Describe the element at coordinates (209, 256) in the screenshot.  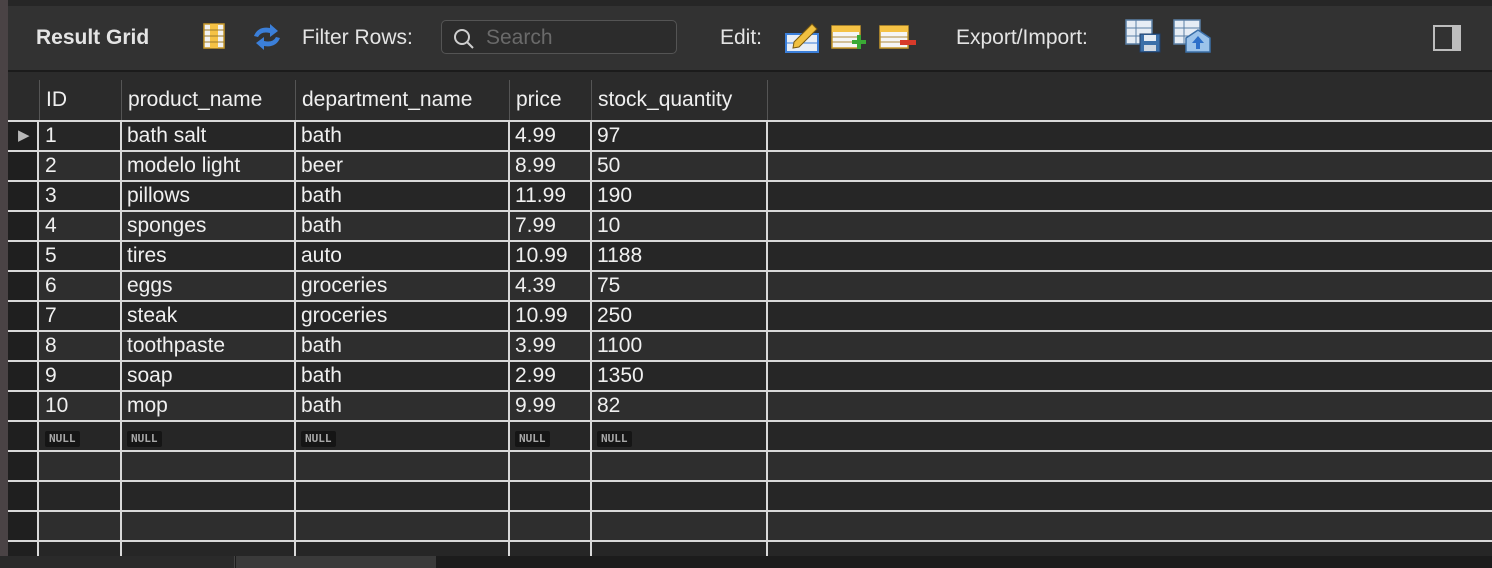
I see `cell-product-name: tires` at that location.